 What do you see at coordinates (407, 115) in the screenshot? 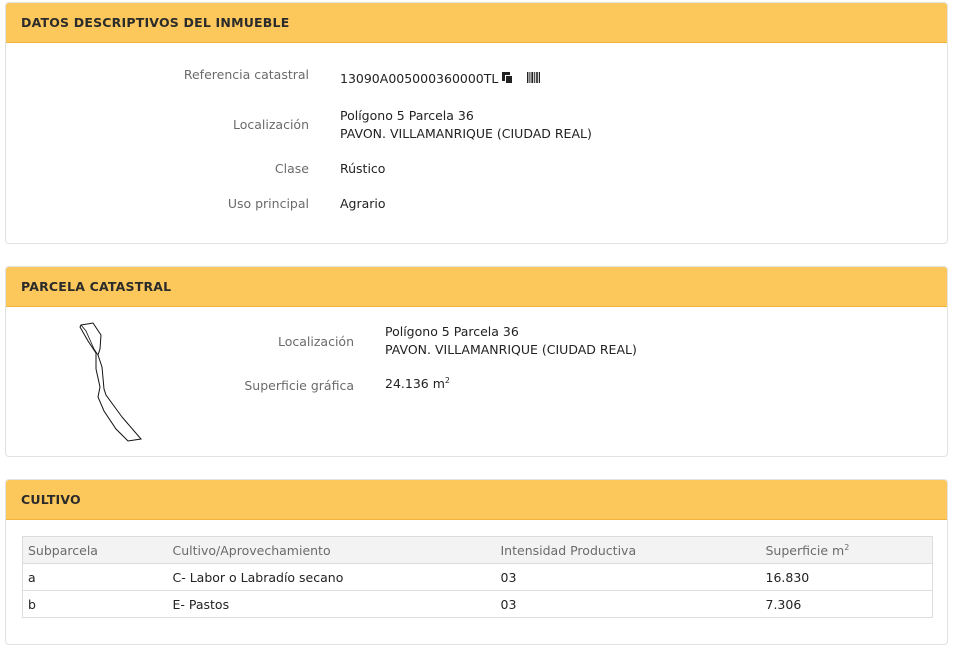
I see `localizacion-line1: Polígono 5 Parcela 36` at bounding box center [407, 115].